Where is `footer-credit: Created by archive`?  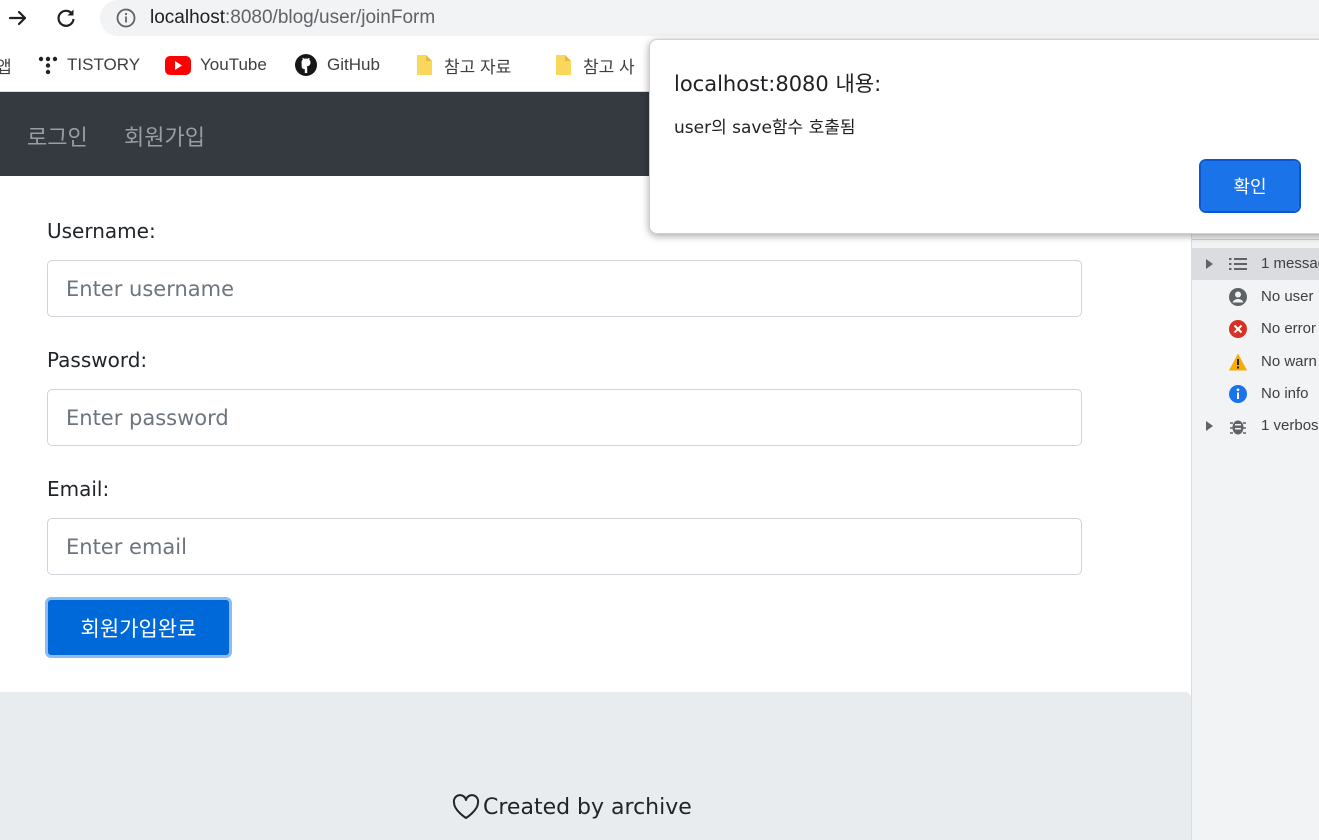
footer-credit: Created by archive is located at coordinates (572, 807).